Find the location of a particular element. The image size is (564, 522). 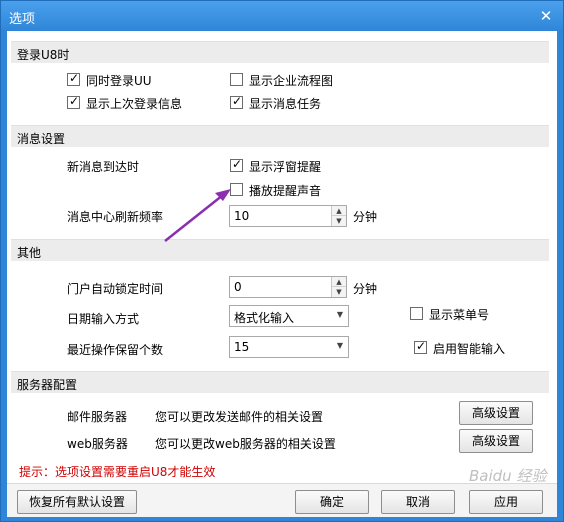

watermark: Baidu 经验 is located at coordinates (508, 476).